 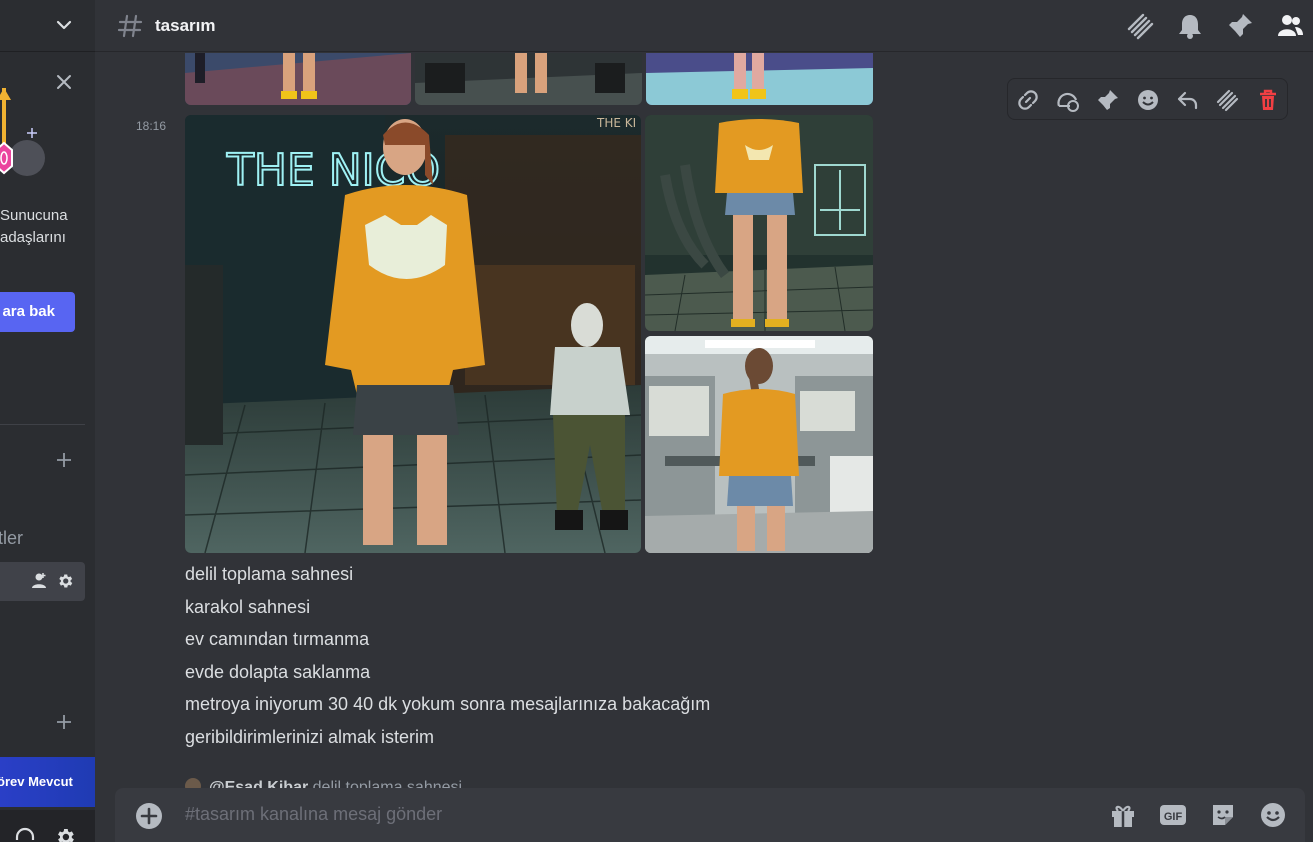 I want to click on channel-header: tasarım, so click(x=704, y=26).